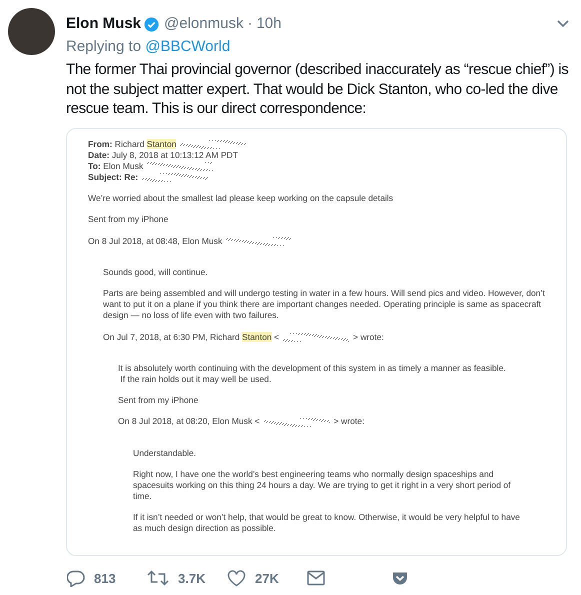  I want to click on email-text: Right now, I have one the world’s best engineering teams who normally design spaceships and, so click(313, 473).